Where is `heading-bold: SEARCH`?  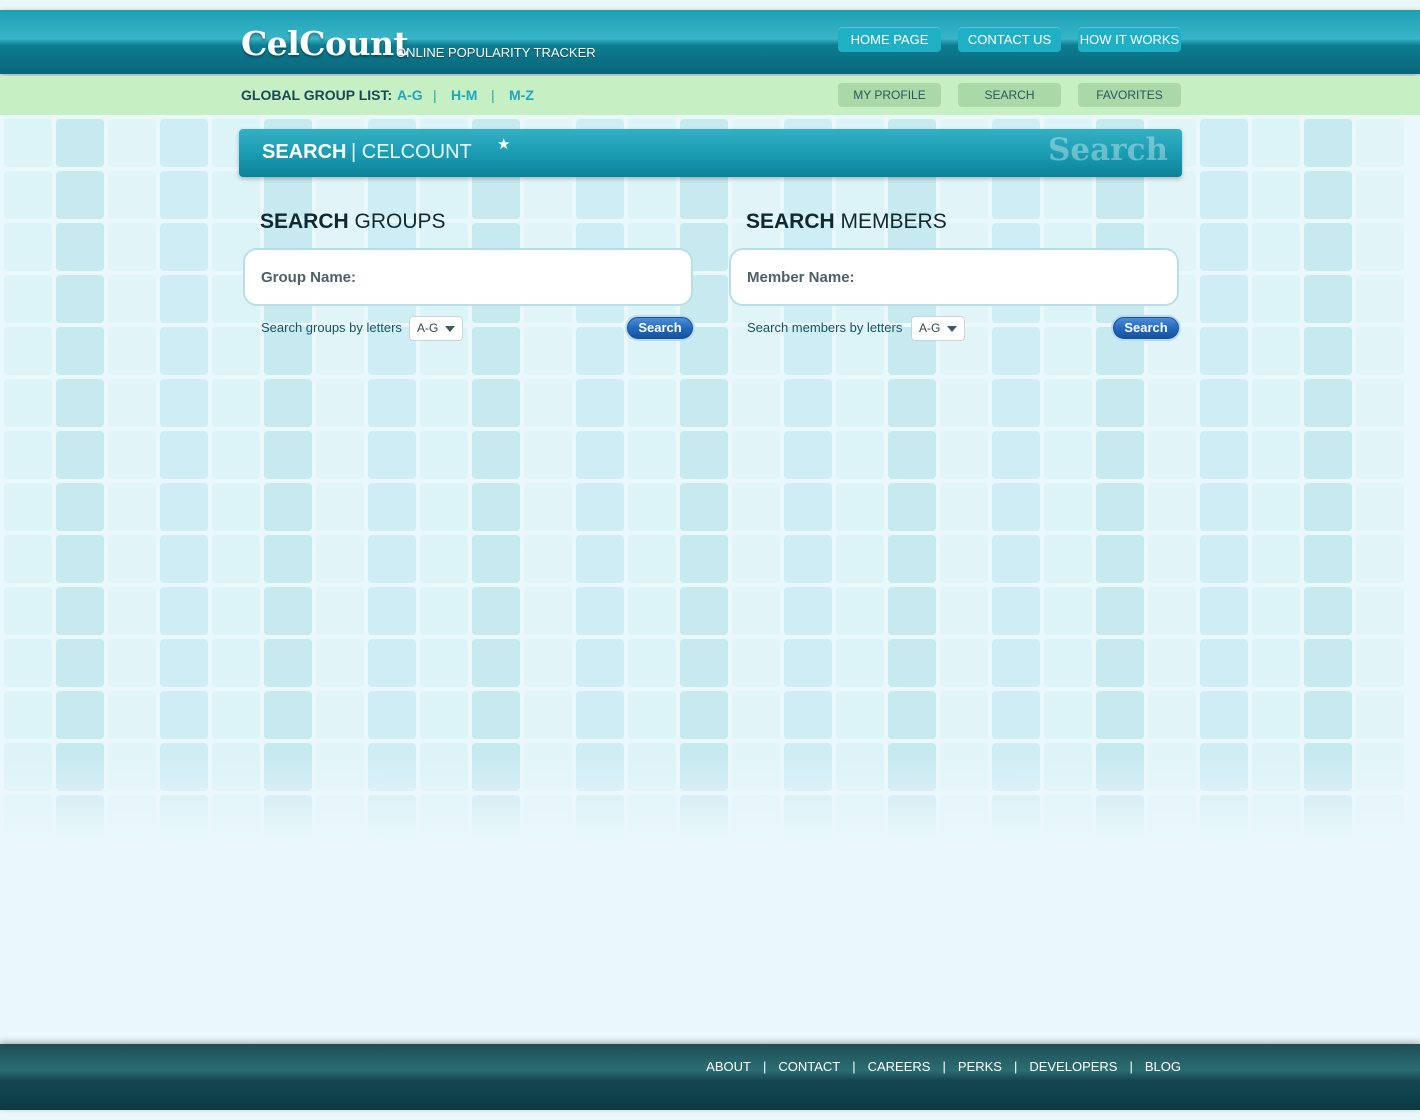 heading-bold: SEARCH is located at coordinates (304, 221).